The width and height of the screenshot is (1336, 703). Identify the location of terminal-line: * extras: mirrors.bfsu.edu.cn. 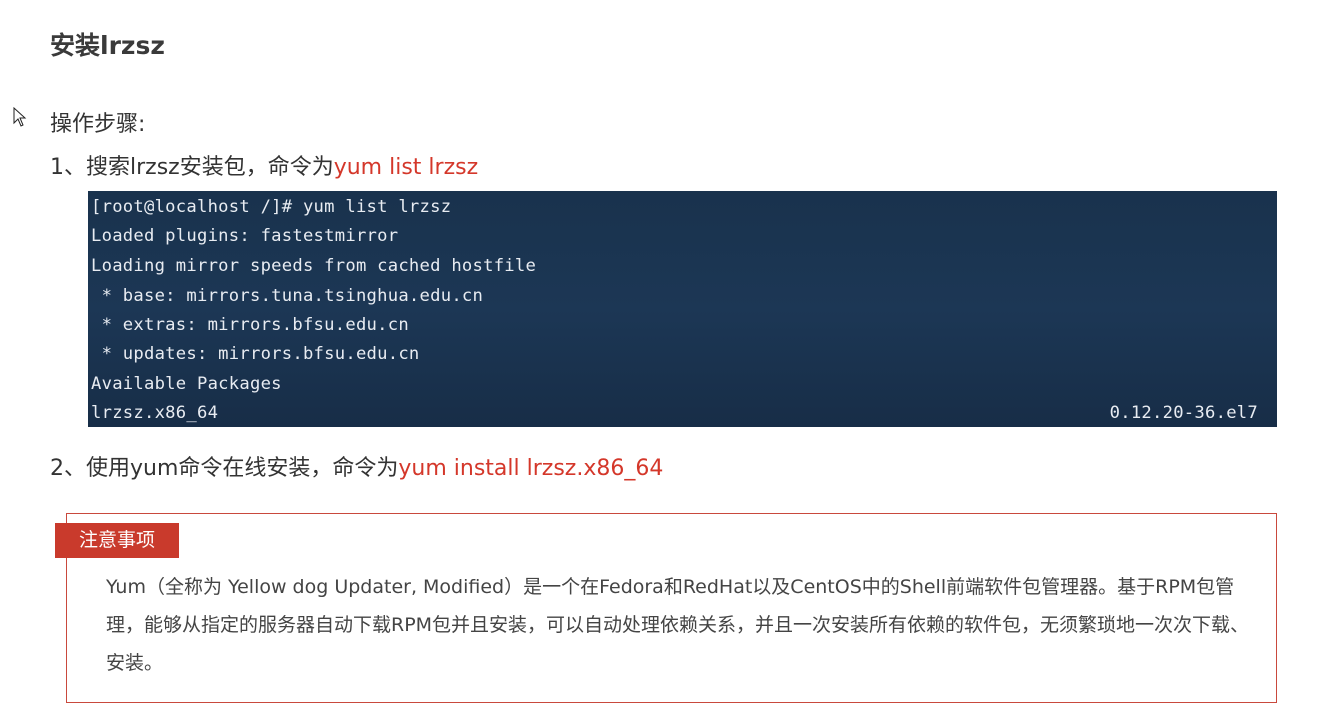
(250, 325).